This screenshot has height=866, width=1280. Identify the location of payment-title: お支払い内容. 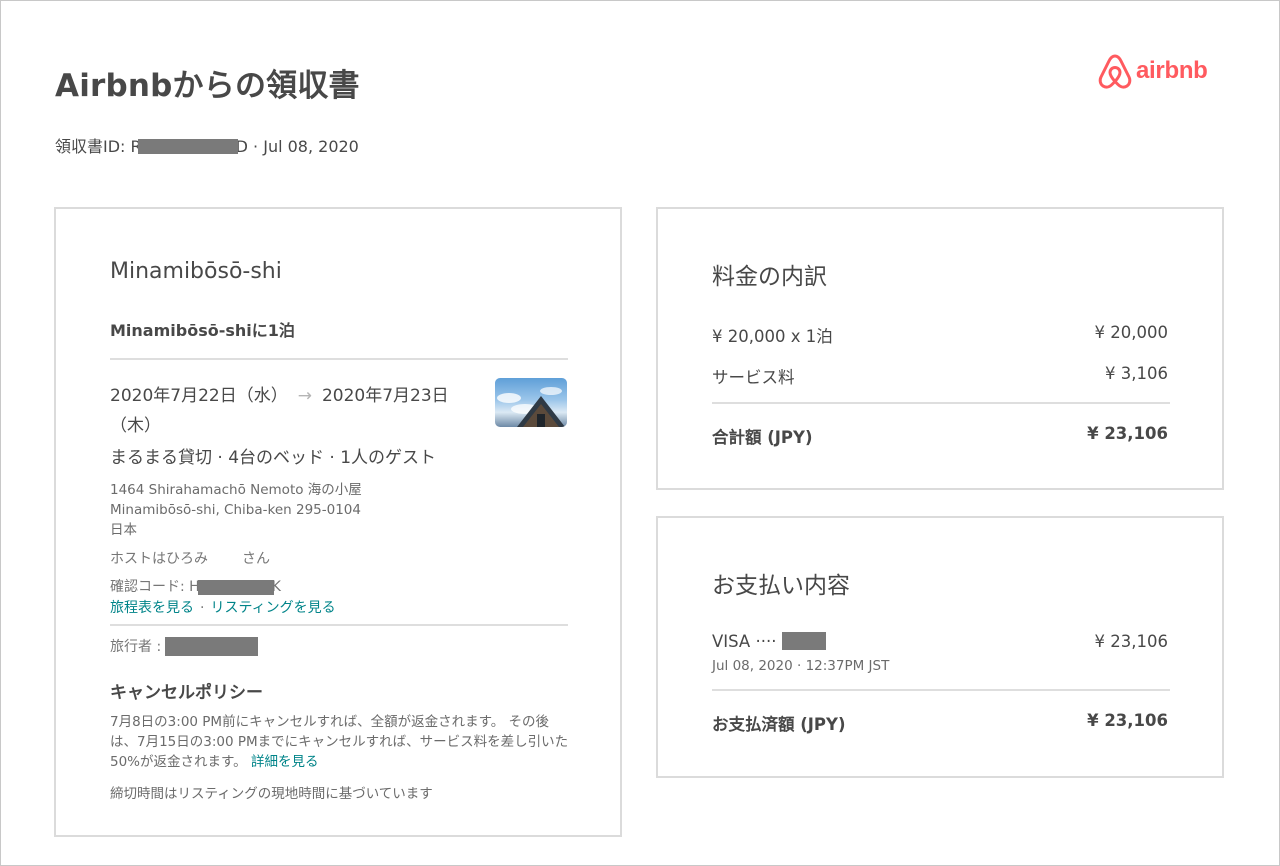
(781, 586).